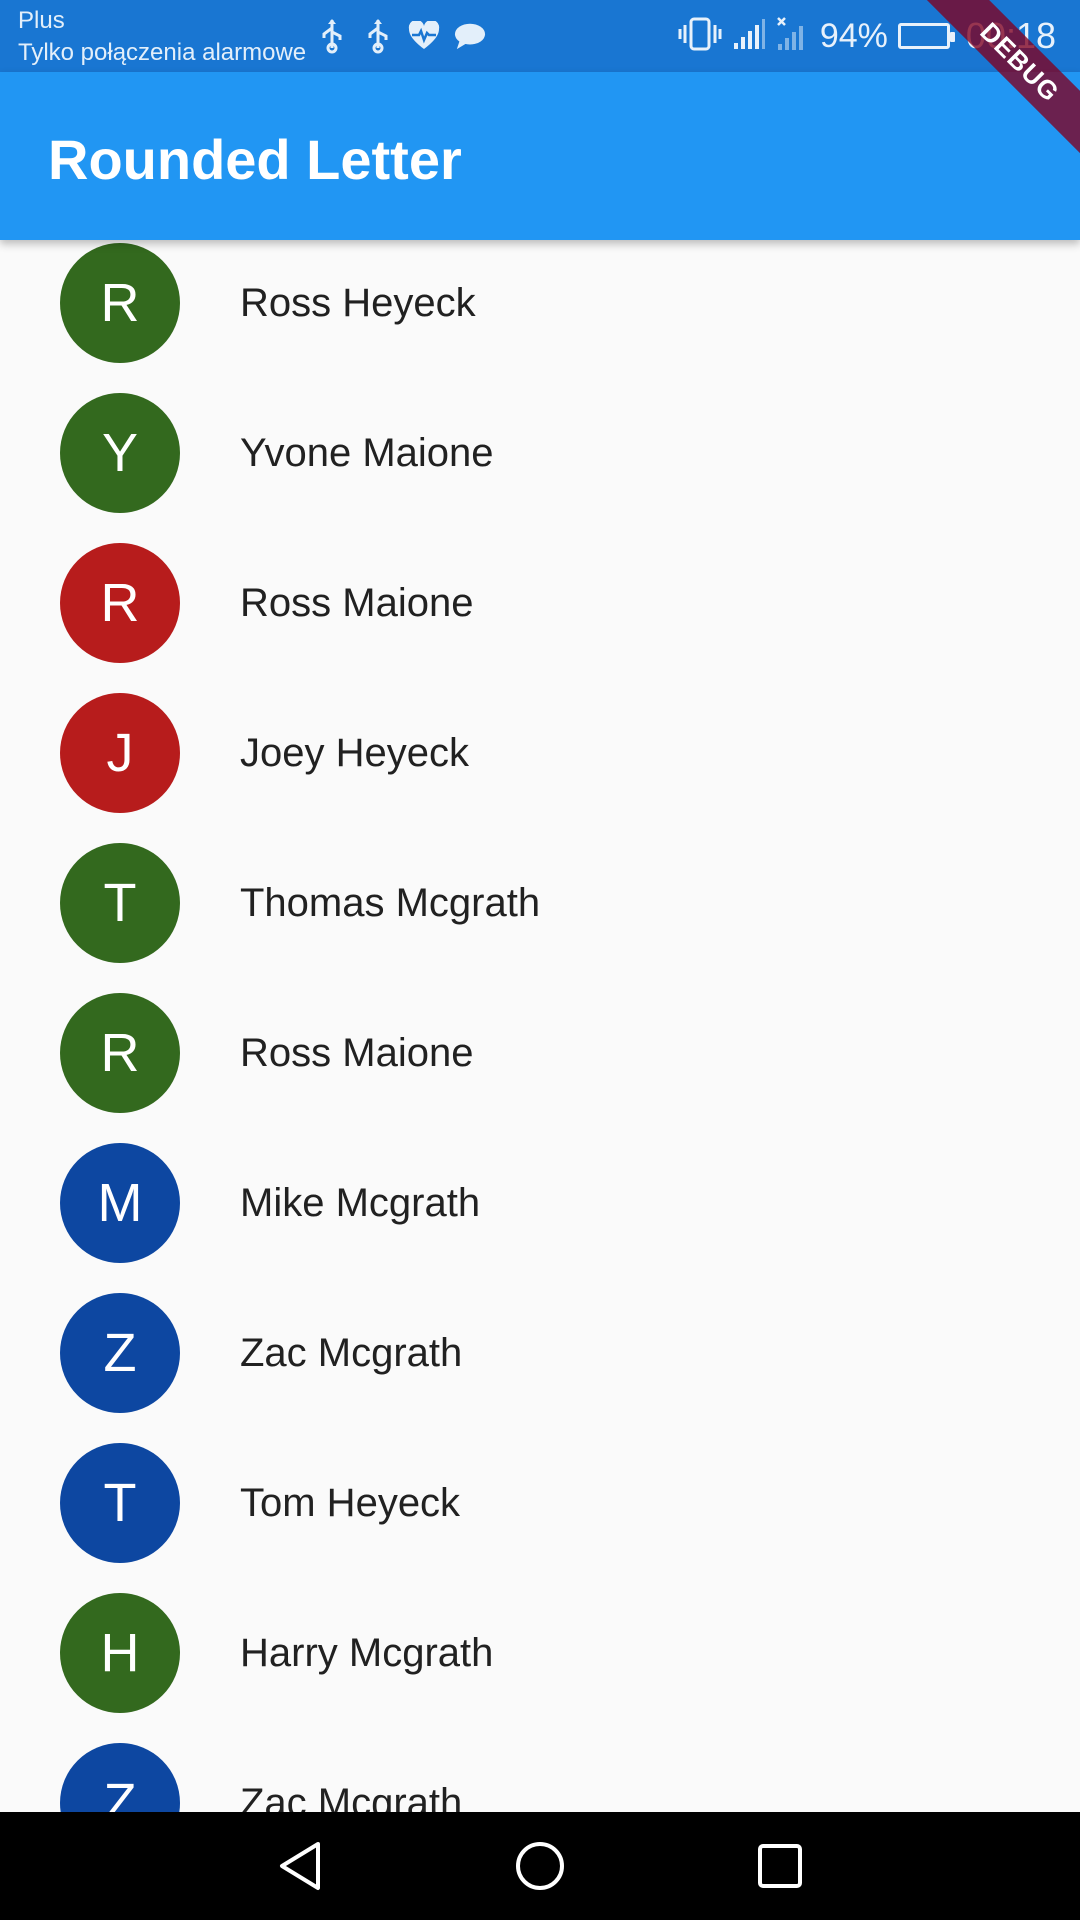  I want to click on carrier-status: Tylko połączenia alarmowe, so click(162, 52).